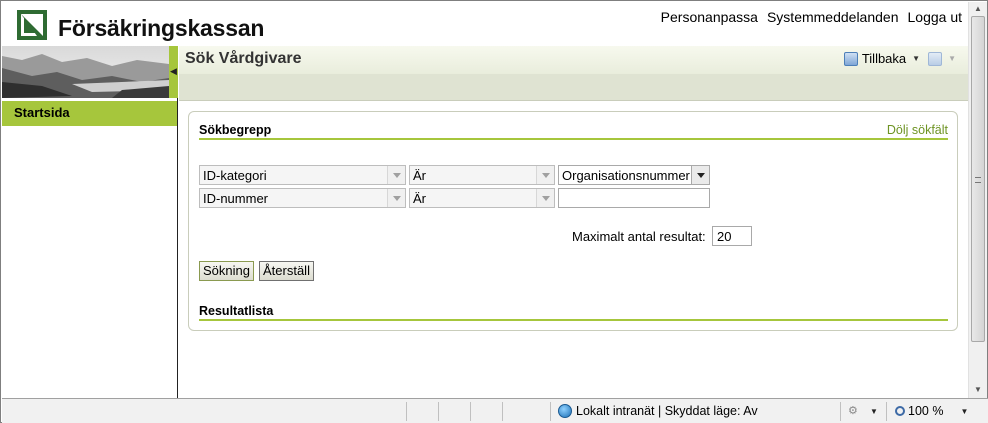  What do you see at coordinates (90, 222) in the screenshot?
I see `sidebar: ◀ Startsida` at bounding box center [90, 222].